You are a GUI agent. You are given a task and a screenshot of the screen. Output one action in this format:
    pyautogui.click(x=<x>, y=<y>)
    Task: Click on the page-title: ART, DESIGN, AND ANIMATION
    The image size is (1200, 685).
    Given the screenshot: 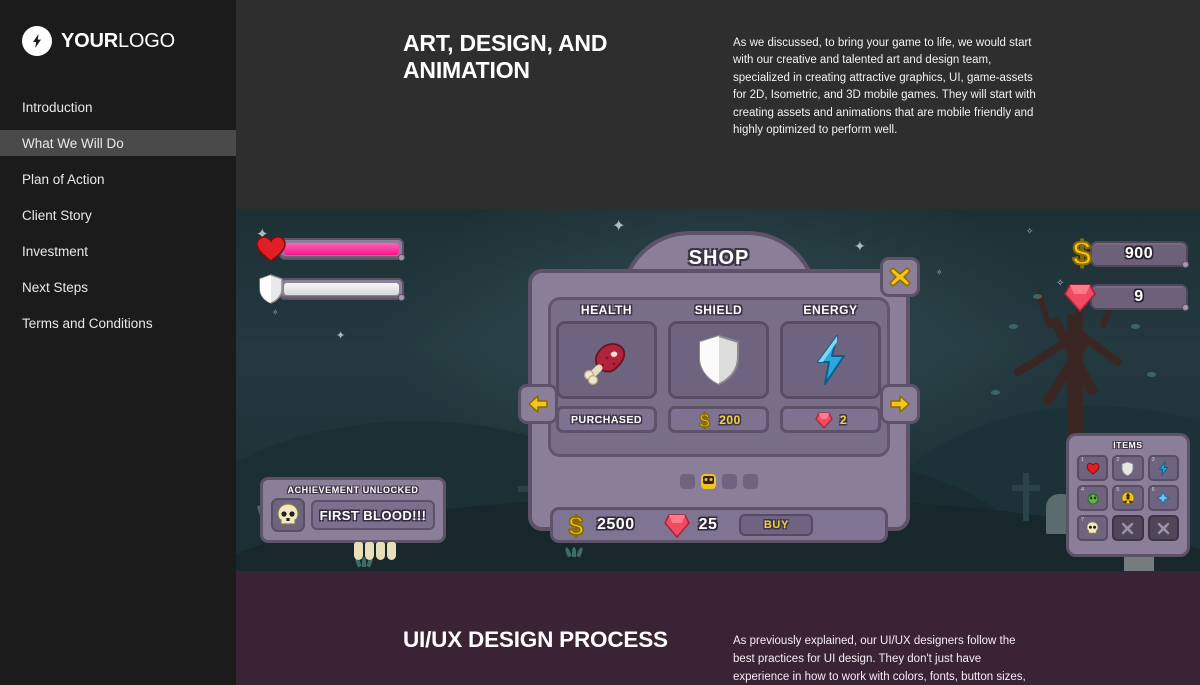 What is the action you would take?
    pyautogui.click(x=505, y=57)
    